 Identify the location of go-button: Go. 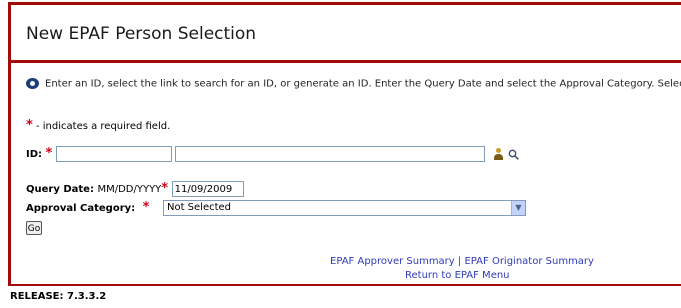
(34, 228).